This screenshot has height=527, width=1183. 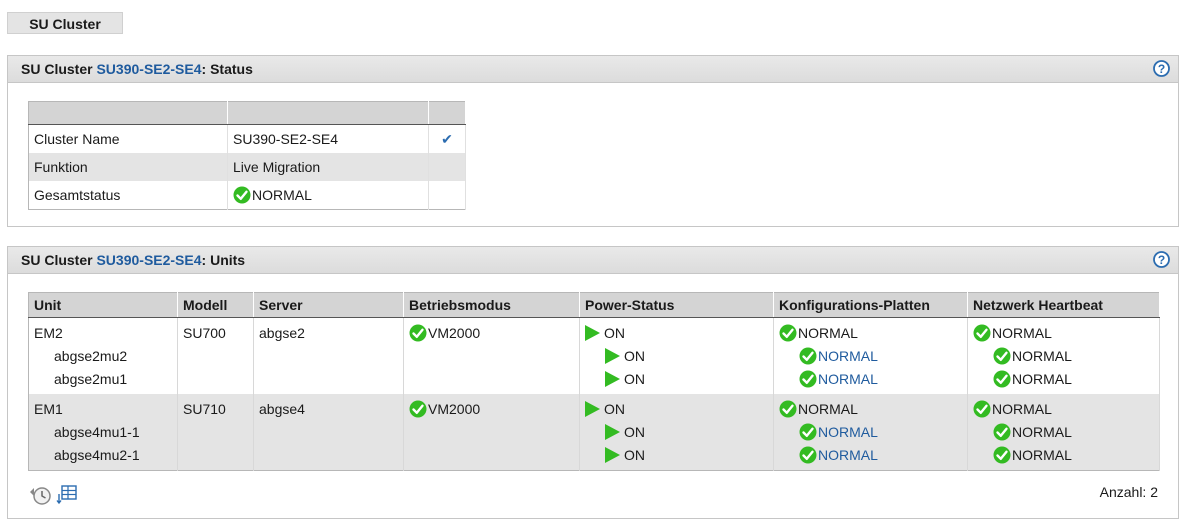 What do you see at coordinates (328, 305) in the screenshot?
I see `column-header-server: Server` at bounding box center [328, 305].